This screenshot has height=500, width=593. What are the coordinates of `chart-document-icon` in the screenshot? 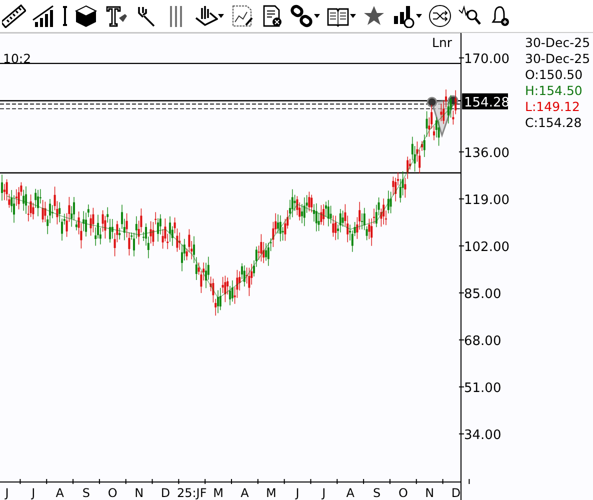 It's located at (242, 16).